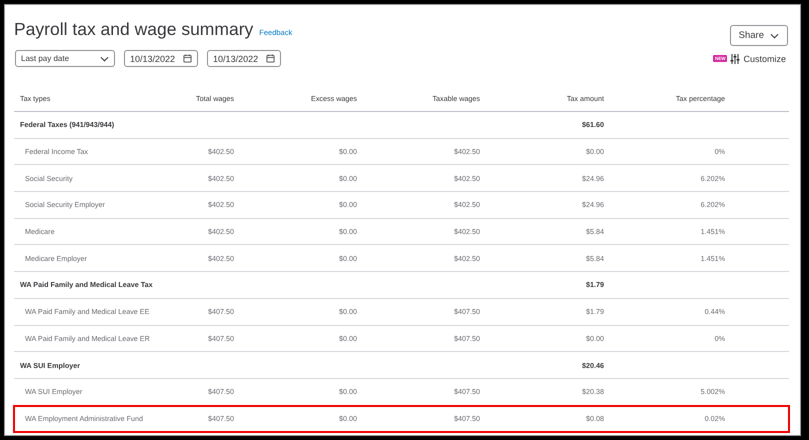  I want to click on customize-link: Customize, so click(764, 59).